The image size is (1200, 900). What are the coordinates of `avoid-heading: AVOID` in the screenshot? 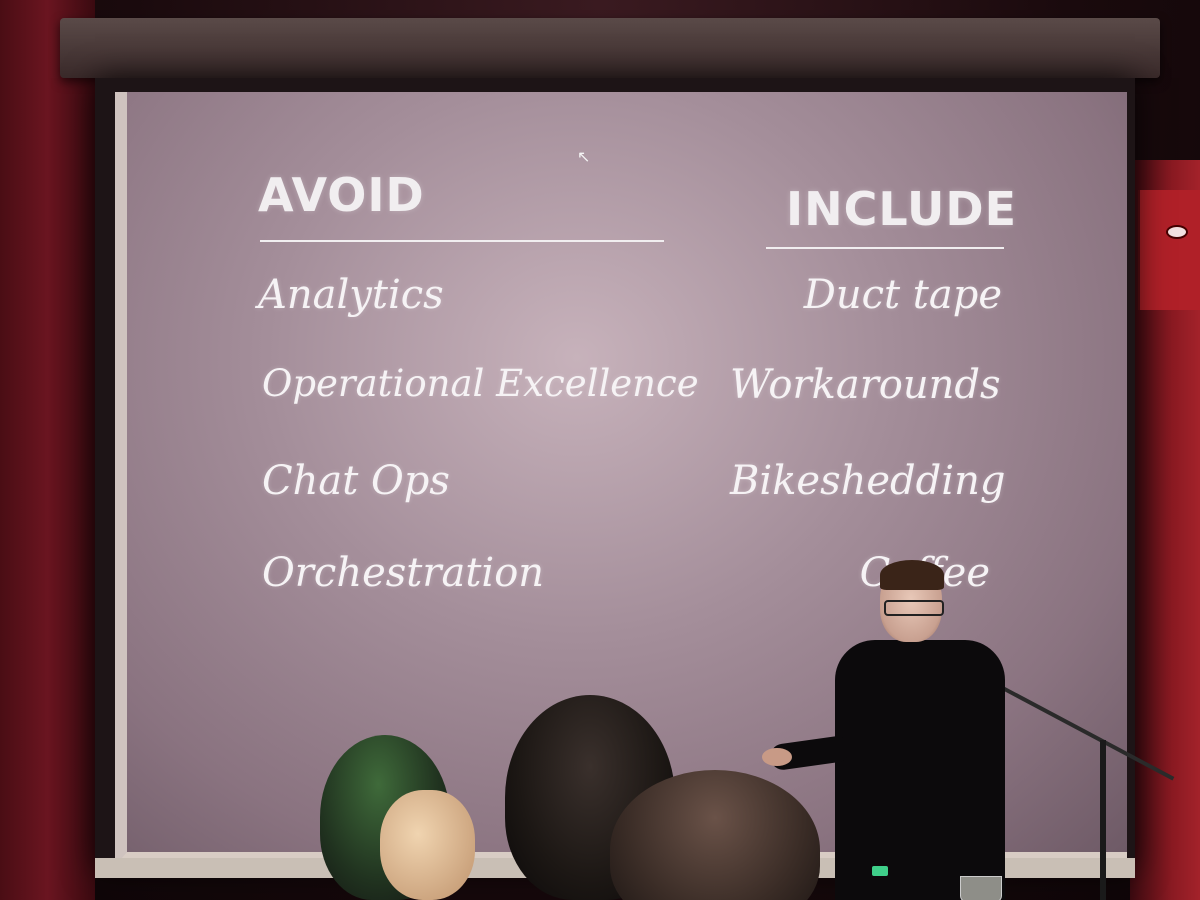 It's located at (341, 195).